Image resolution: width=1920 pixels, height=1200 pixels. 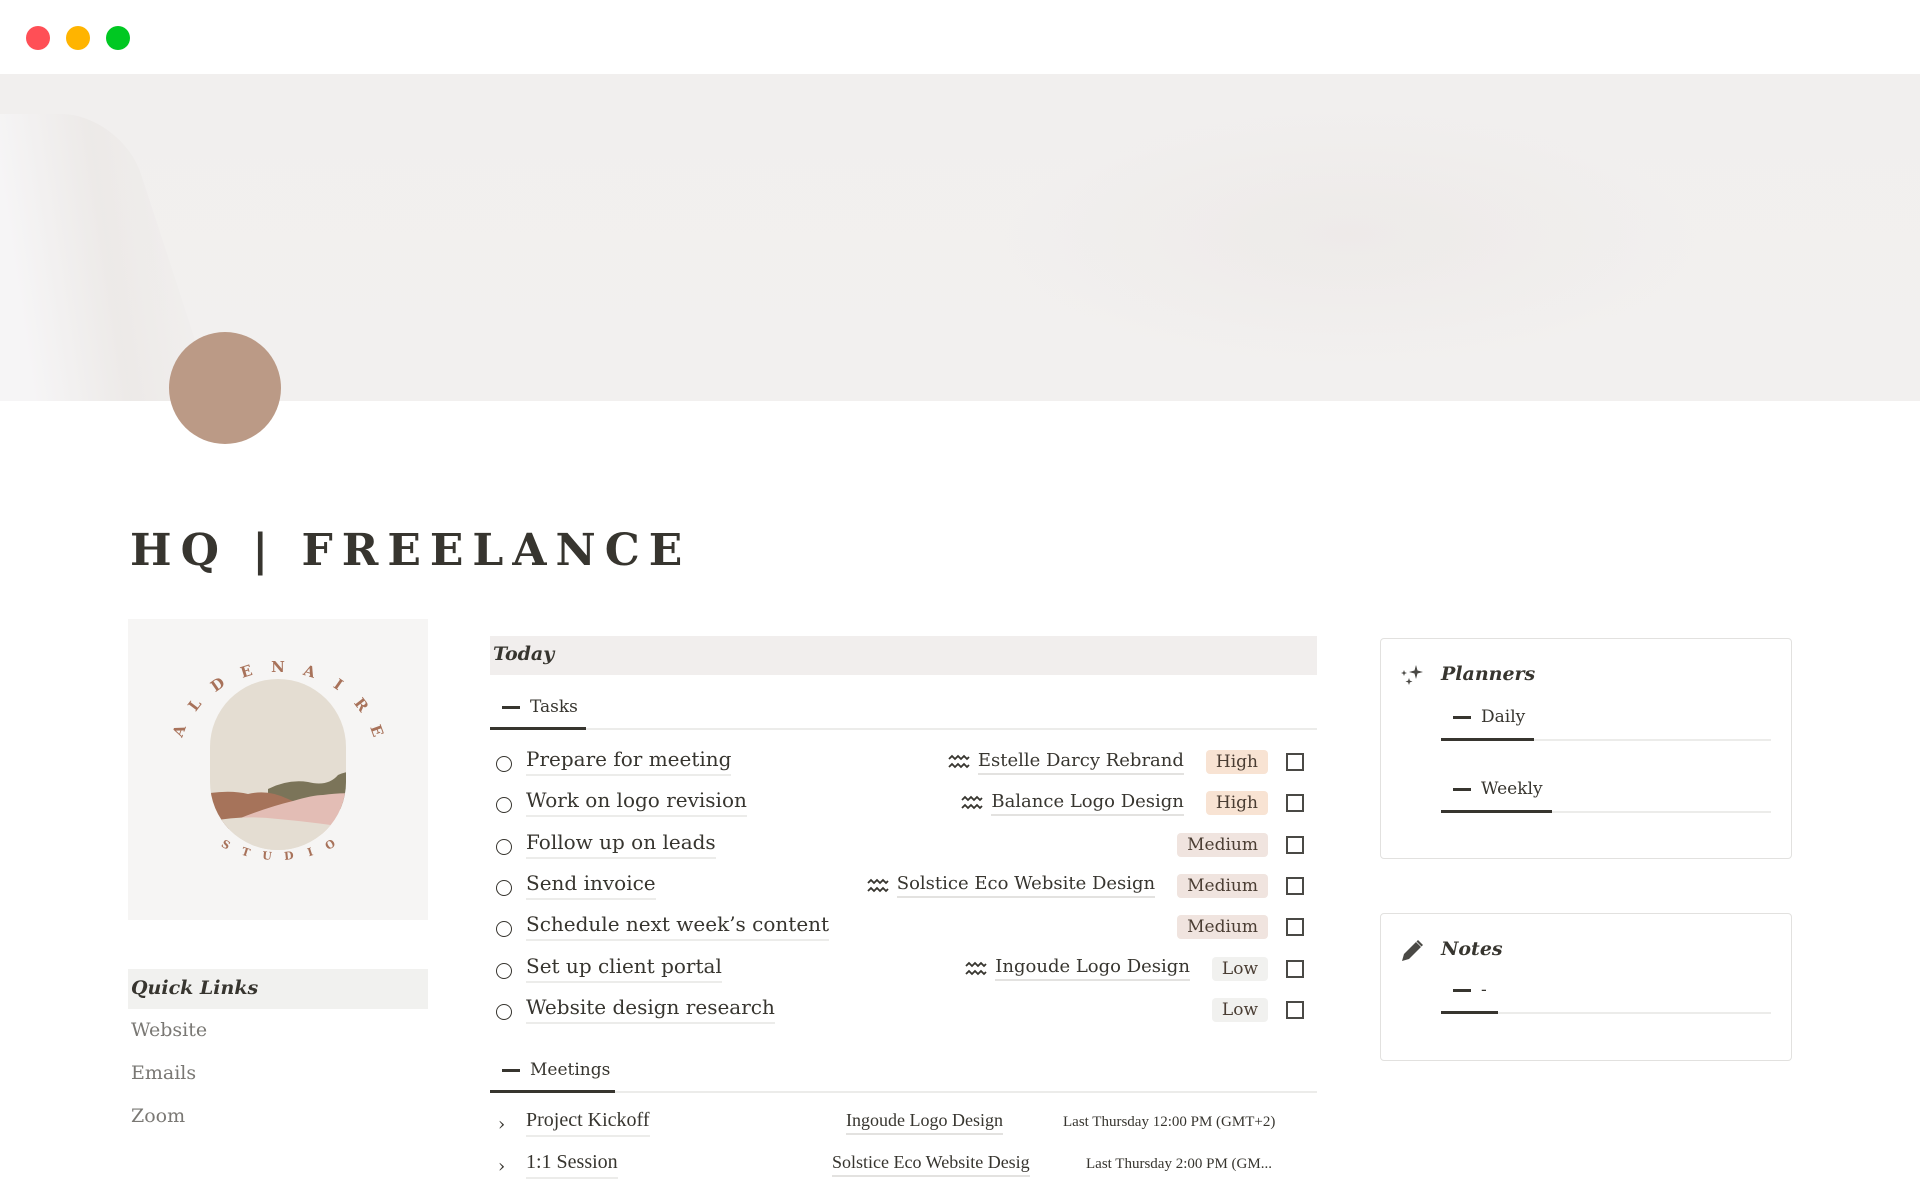 What do you see at coordinates (903, 1010) in the screenshot?
I see `task-row: Website design research Low` at bounding box center [903, 1010].